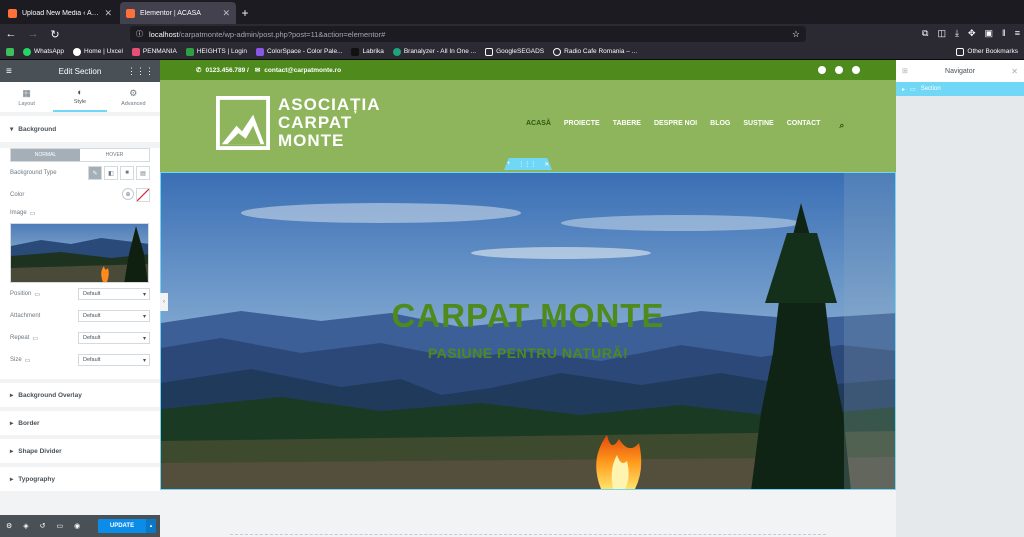  I want to click on caret-down-icon: ▾, so click(12, 129).